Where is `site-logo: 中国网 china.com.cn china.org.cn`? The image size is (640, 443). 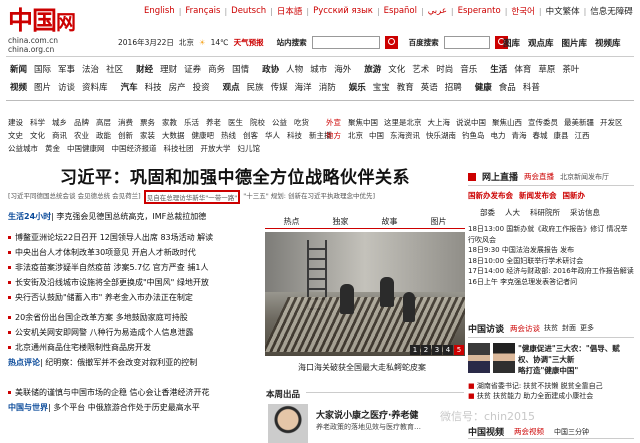 site-logo: 中国网 china.com.cn china.org.cn is located at coordinates (50, 31).